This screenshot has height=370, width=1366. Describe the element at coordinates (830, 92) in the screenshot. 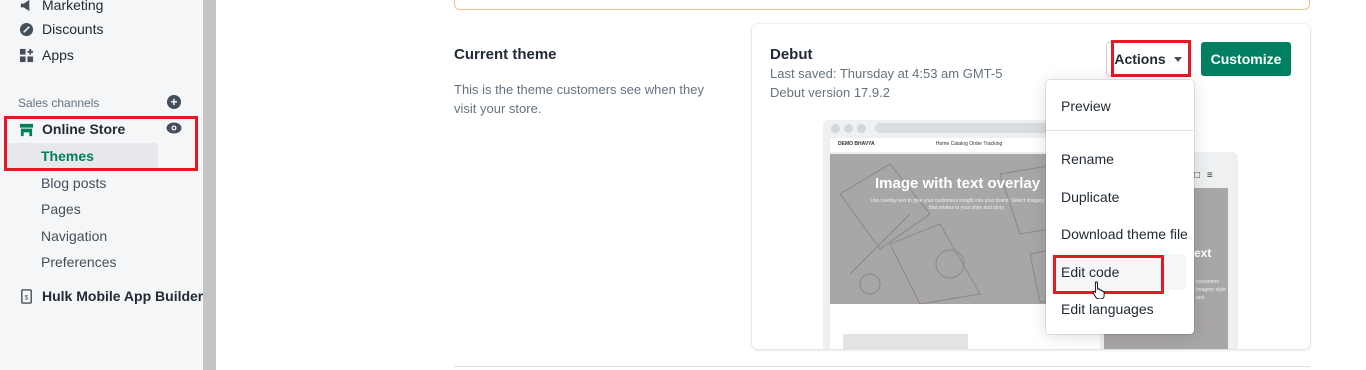

I see `theme-version: Debut version 17.9.2` at that location.